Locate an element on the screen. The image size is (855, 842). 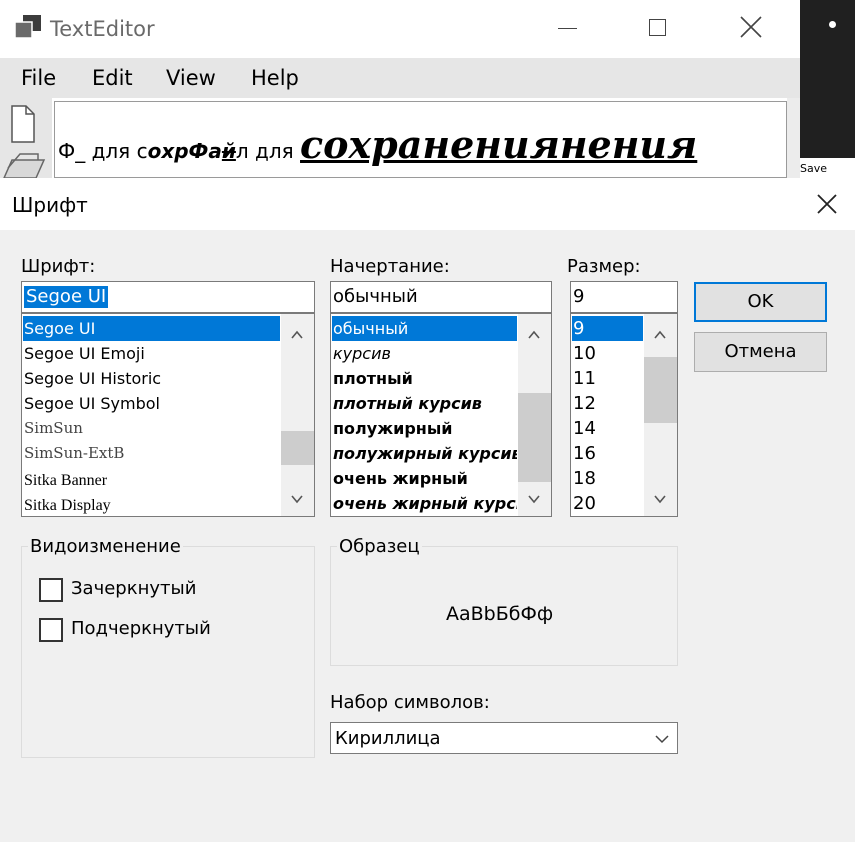
size-list-scrollbar is located at coordinates (660, 415).